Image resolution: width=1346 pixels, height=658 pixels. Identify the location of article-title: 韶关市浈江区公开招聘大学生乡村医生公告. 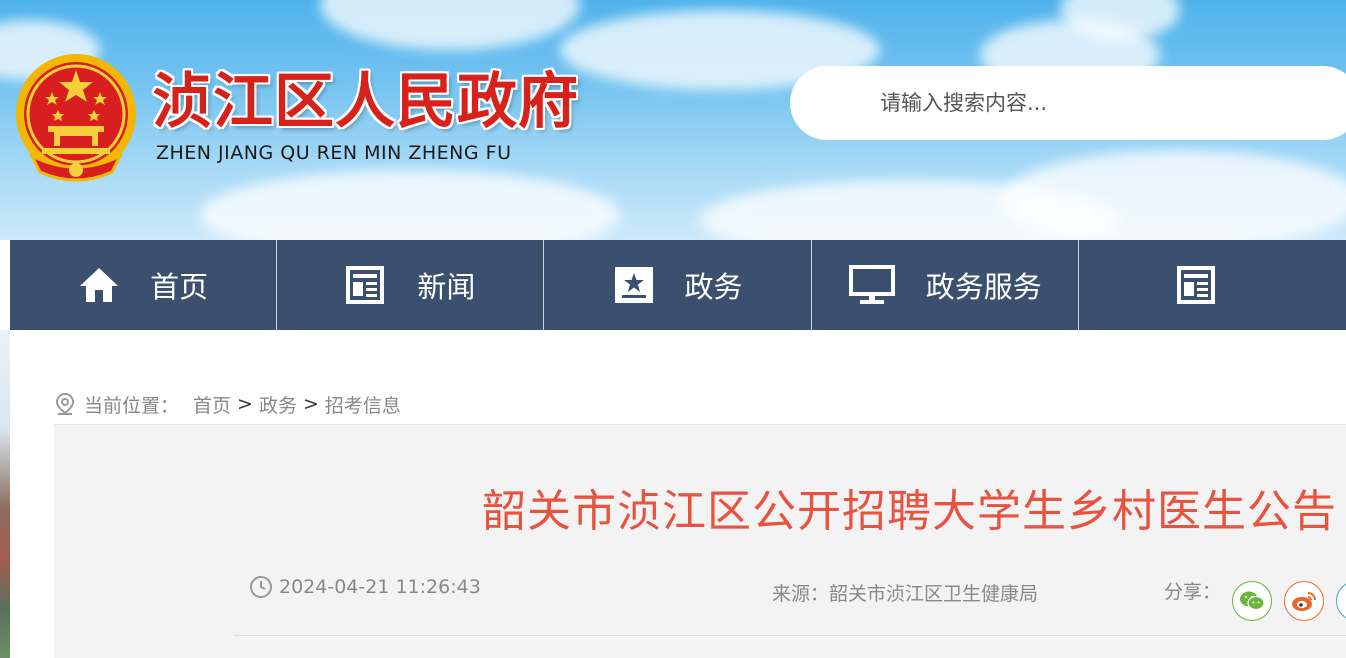
(909, 511).